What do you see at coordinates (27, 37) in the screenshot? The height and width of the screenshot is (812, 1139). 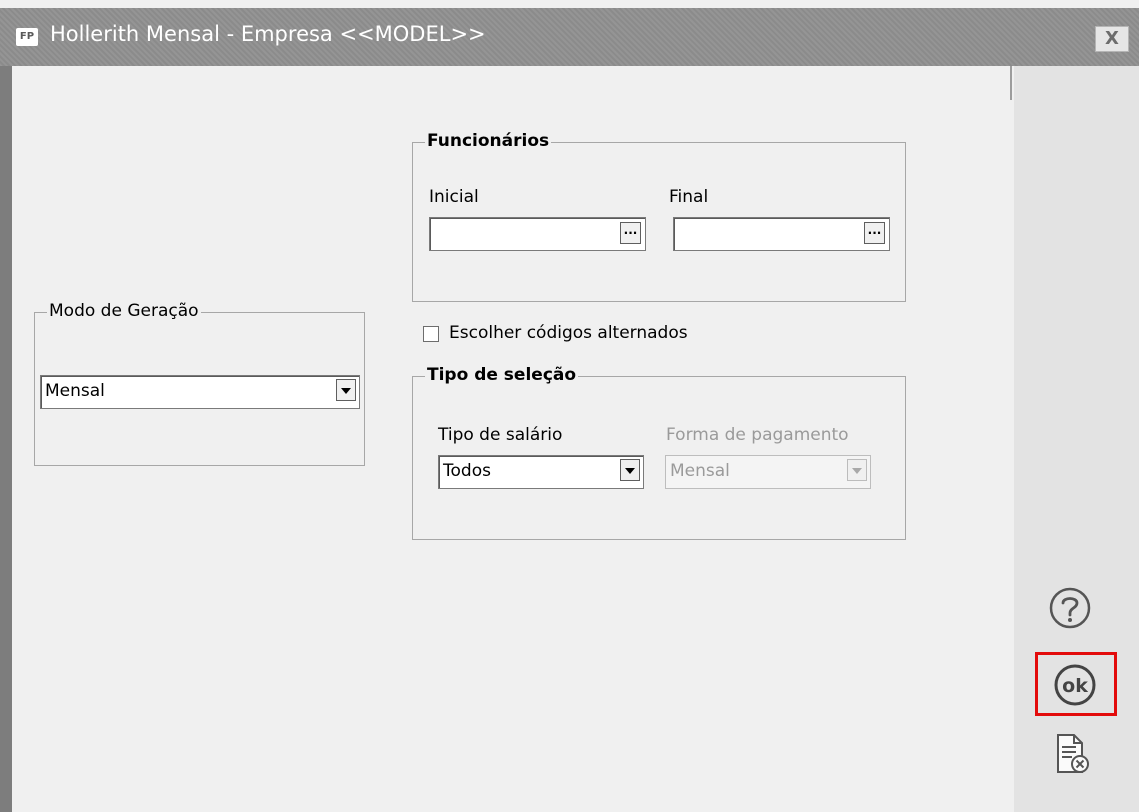 I see `app-logo-icon: FP` at bounding box center [27, 37].